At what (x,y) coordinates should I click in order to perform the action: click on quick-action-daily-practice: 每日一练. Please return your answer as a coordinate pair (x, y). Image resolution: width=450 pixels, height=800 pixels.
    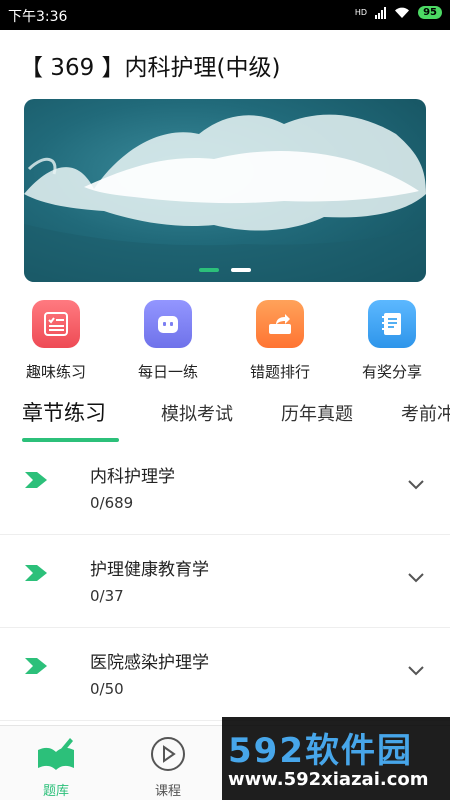
    Looking at the image, I should click on (168, 341).